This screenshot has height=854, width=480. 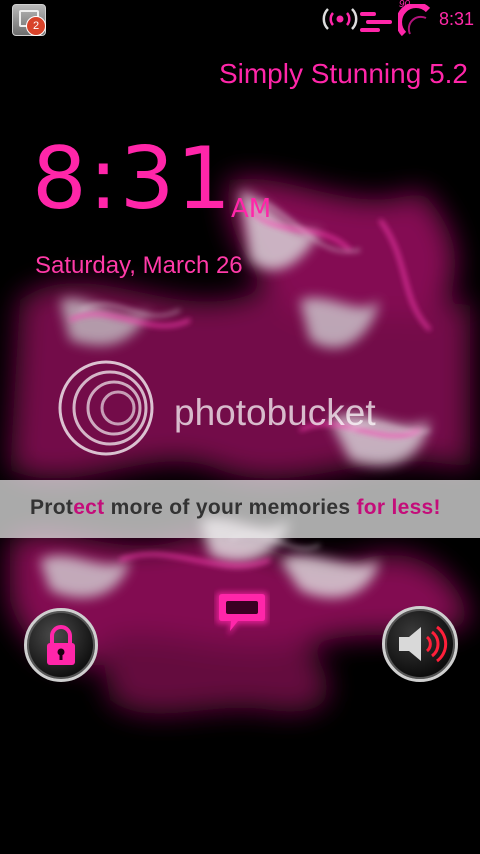 What do you see at coordinates (275, 412) in the screenshot?
I see `watermark-text: photobucket` at bounding box center [275, 412].